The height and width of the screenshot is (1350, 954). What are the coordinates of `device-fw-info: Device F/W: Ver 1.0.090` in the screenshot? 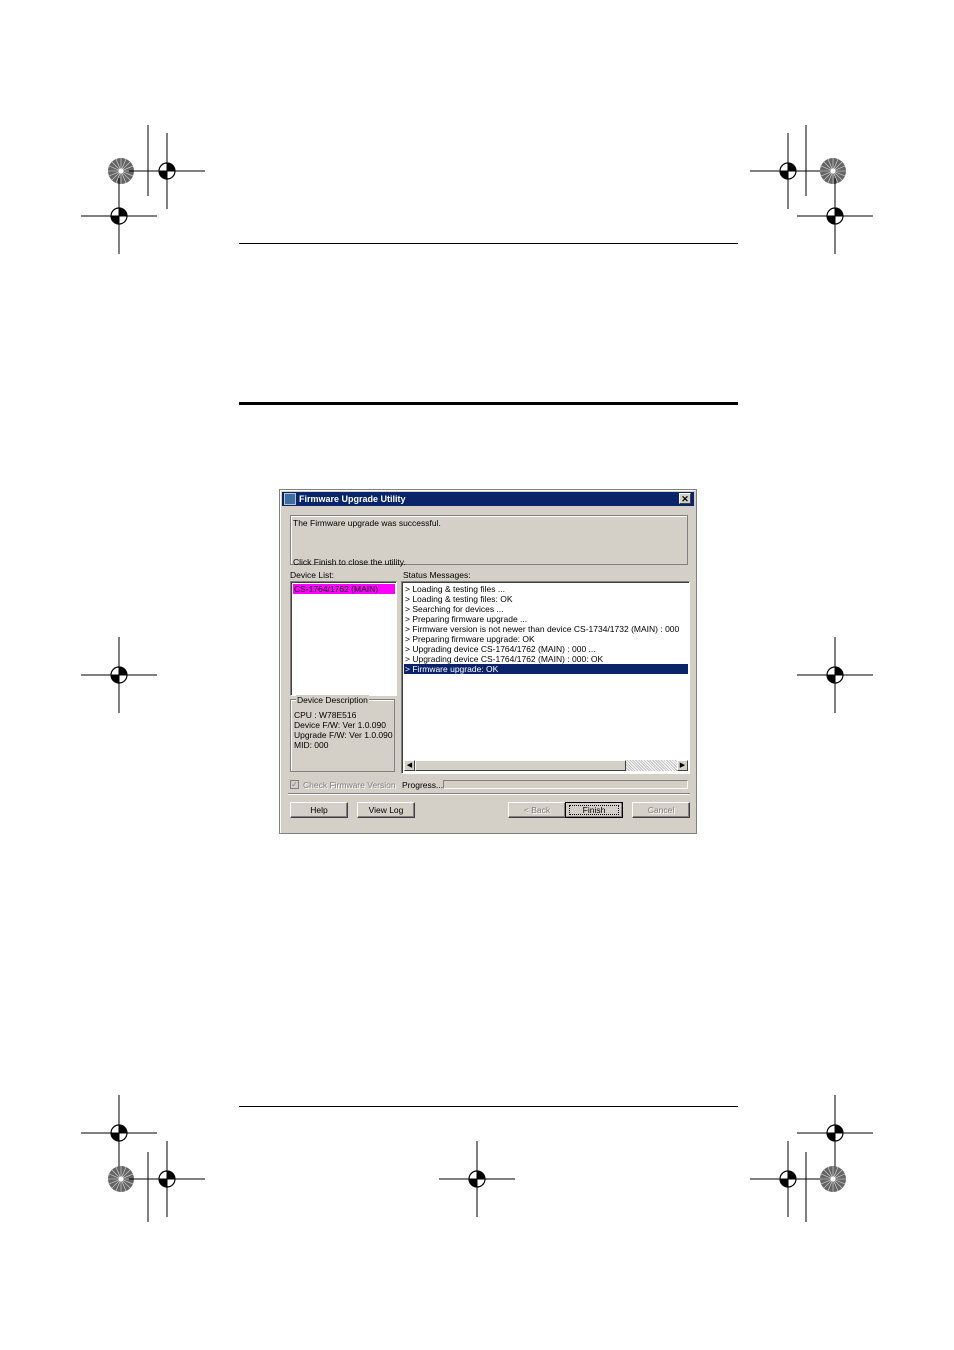 It's located at (340, 725).